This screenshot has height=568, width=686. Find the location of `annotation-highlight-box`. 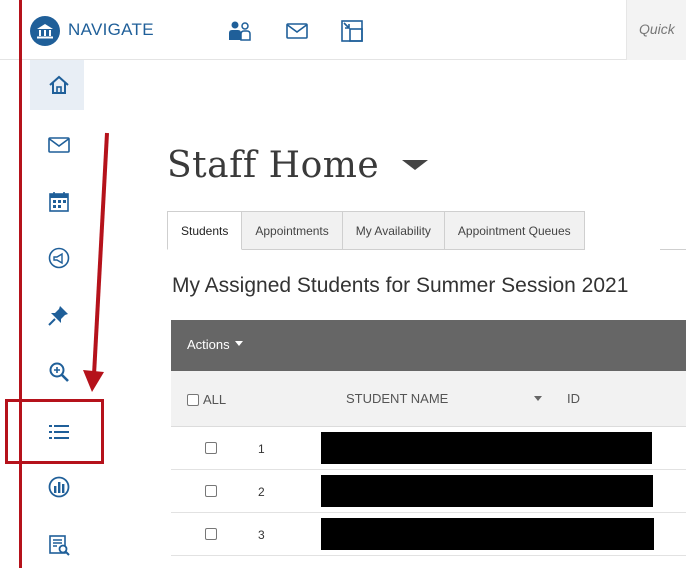

annotation-highlight-box is located at coordinates (54, 431).